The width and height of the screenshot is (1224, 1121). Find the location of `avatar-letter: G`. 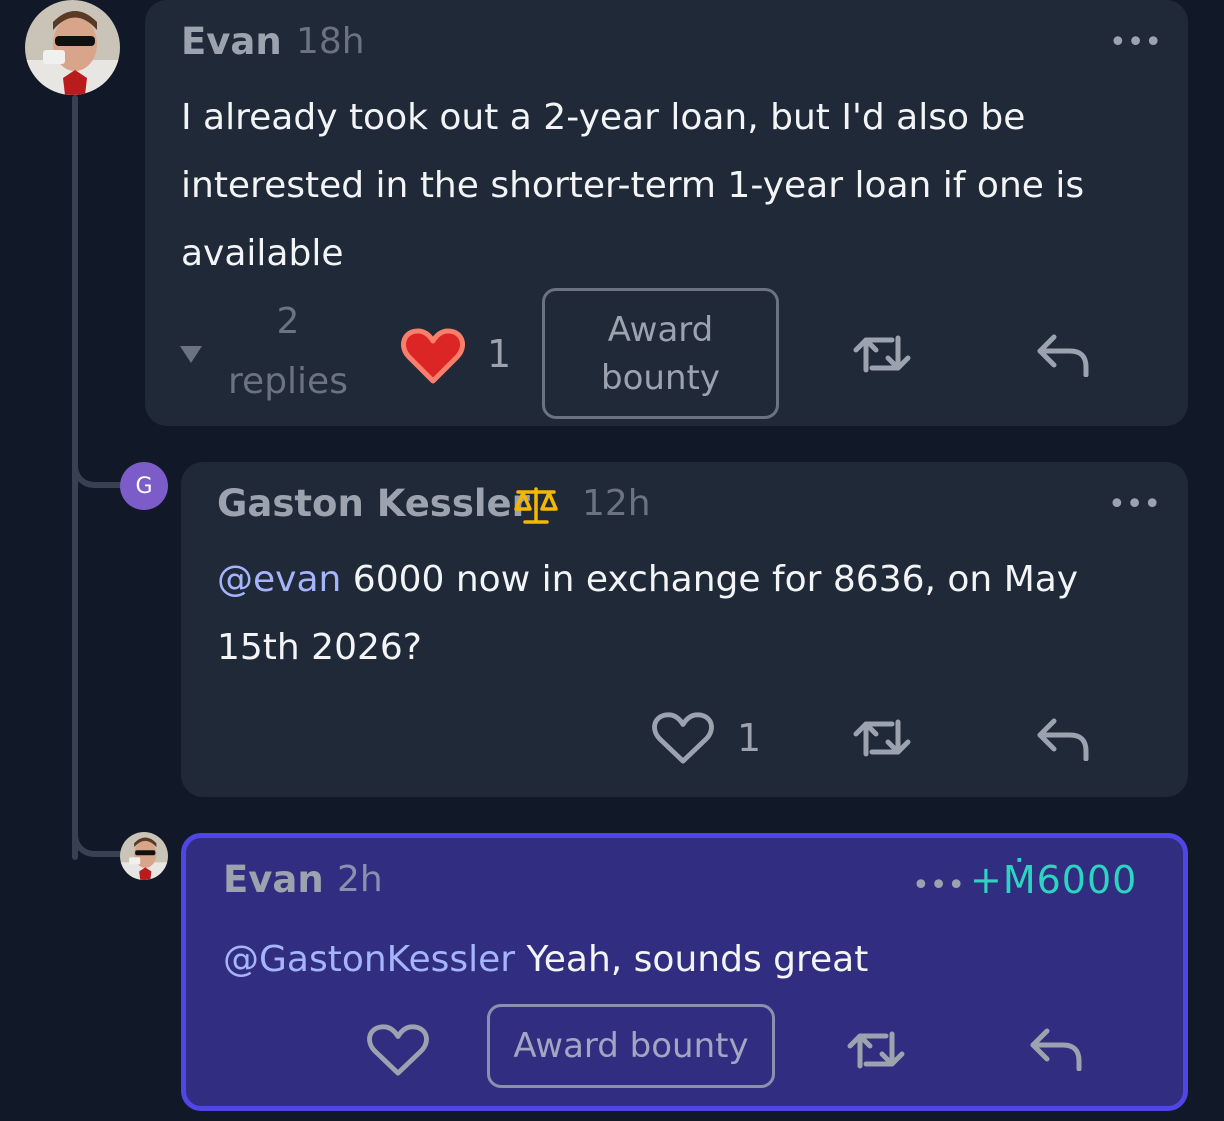

avatar-letter: G is located at coordinates (144, 486).